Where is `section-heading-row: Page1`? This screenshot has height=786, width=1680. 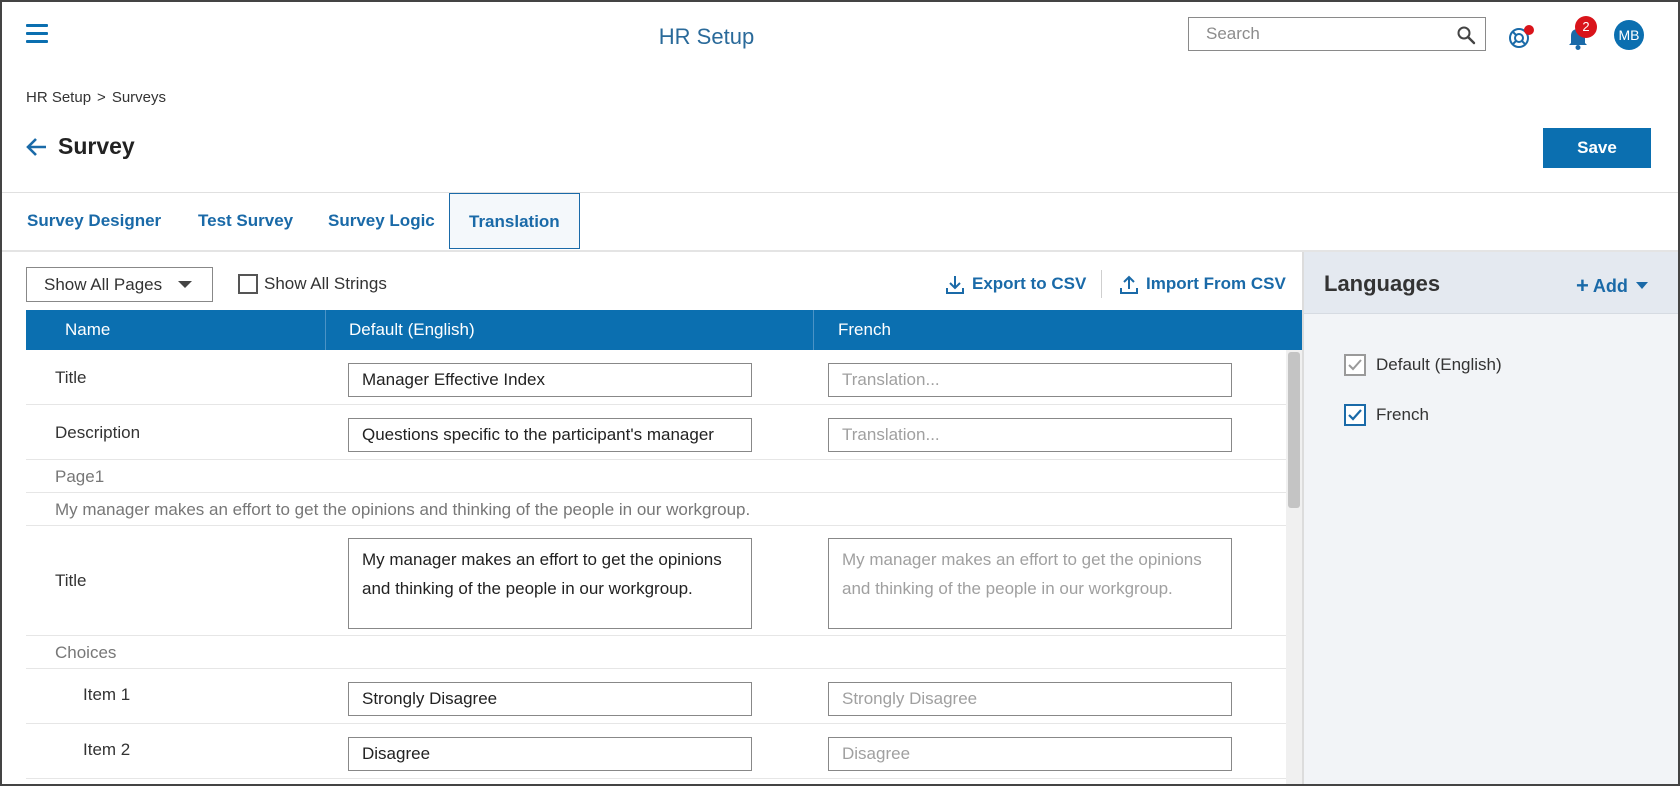 section-heading-row: Page1 is located at coordinates (656, 476).